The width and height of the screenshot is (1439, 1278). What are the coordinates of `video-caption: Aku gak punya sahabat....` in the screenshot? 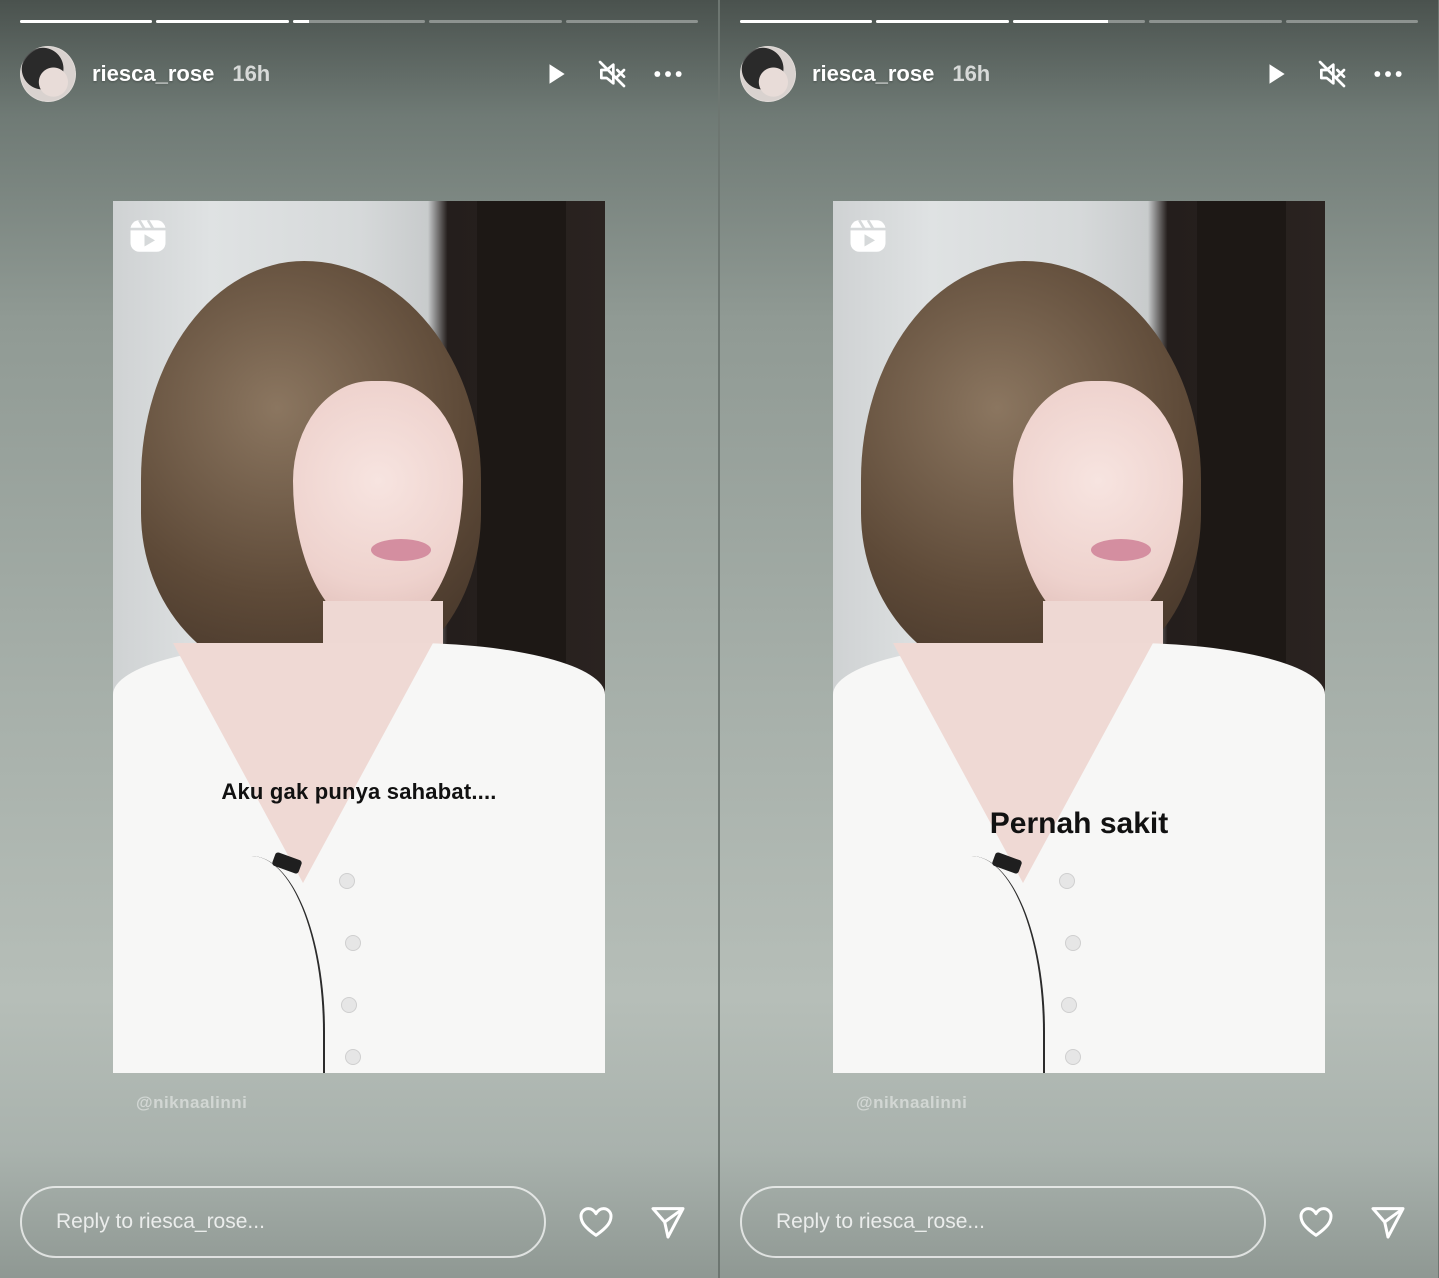 It's located at (359, 791).